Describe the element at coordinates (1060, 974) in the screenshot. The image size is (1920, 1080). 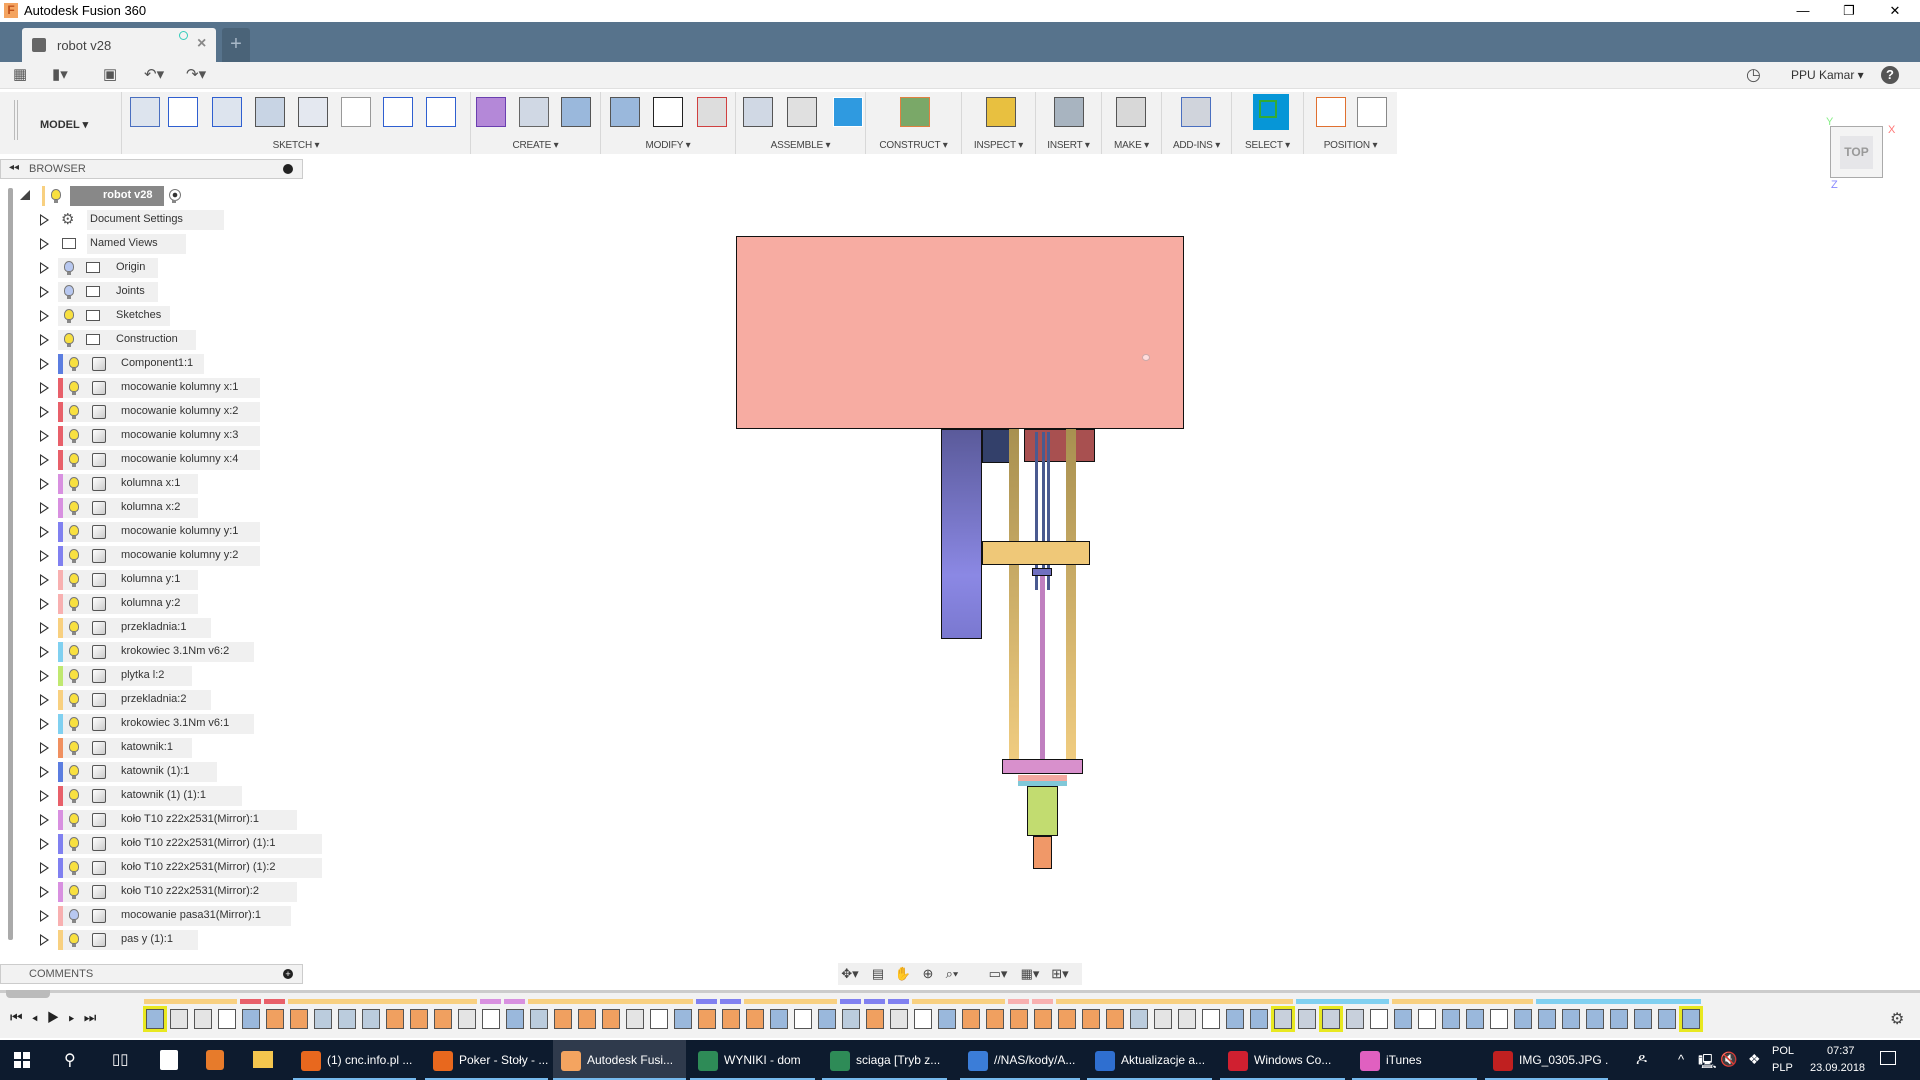
I see `viewports-icon: ⊞▾` at that location.